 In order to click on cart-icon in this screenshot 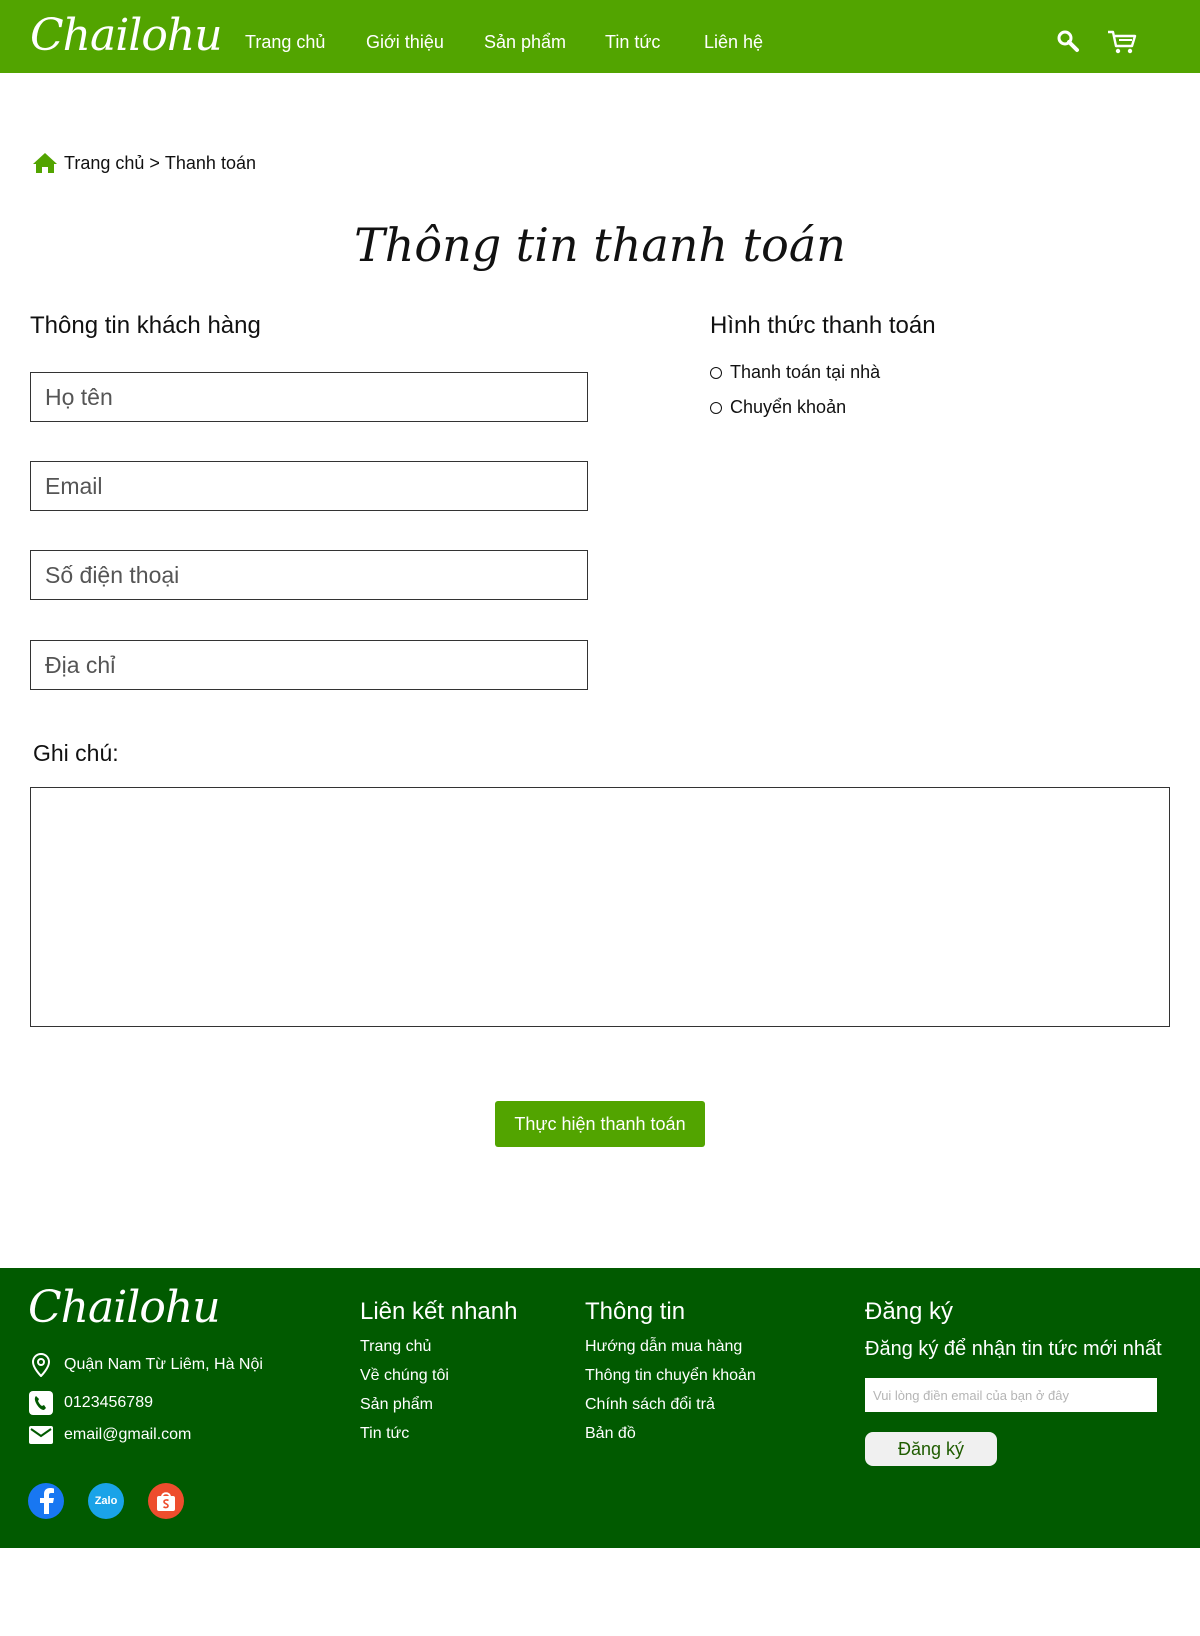, I will do `click(1122, 44)`.